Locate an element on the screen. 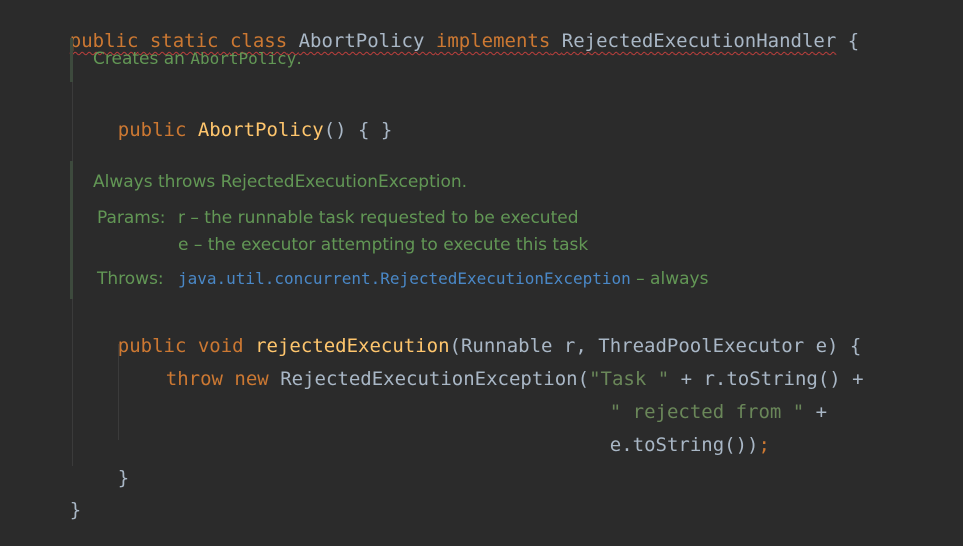  throws-desc: – always is located at coordinates (669, 279).